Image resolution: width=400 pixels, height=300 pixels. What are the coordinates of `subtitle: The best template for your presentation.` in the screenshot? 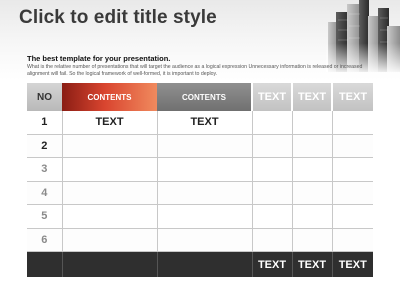 It's located at (98, 58).